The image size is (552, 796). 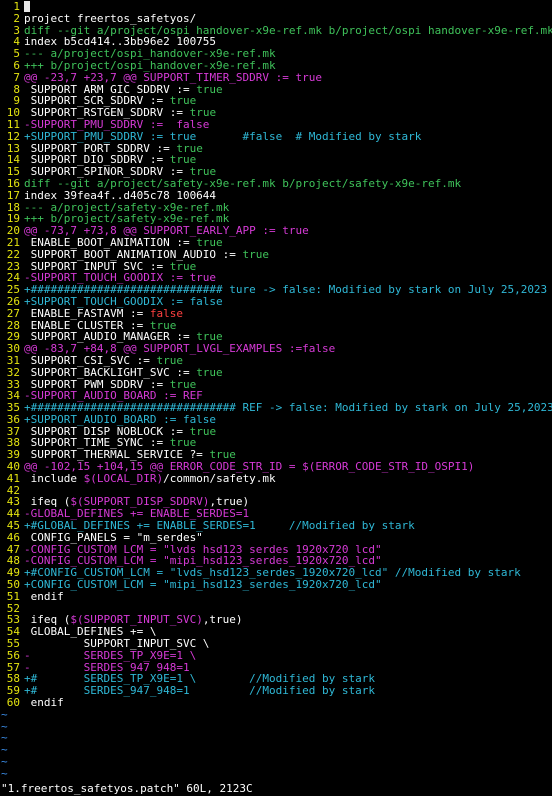 What do you see at coordinates (276, 7) in the screenshot?
I see `code-line: 1` at bounding box center [276, 7].